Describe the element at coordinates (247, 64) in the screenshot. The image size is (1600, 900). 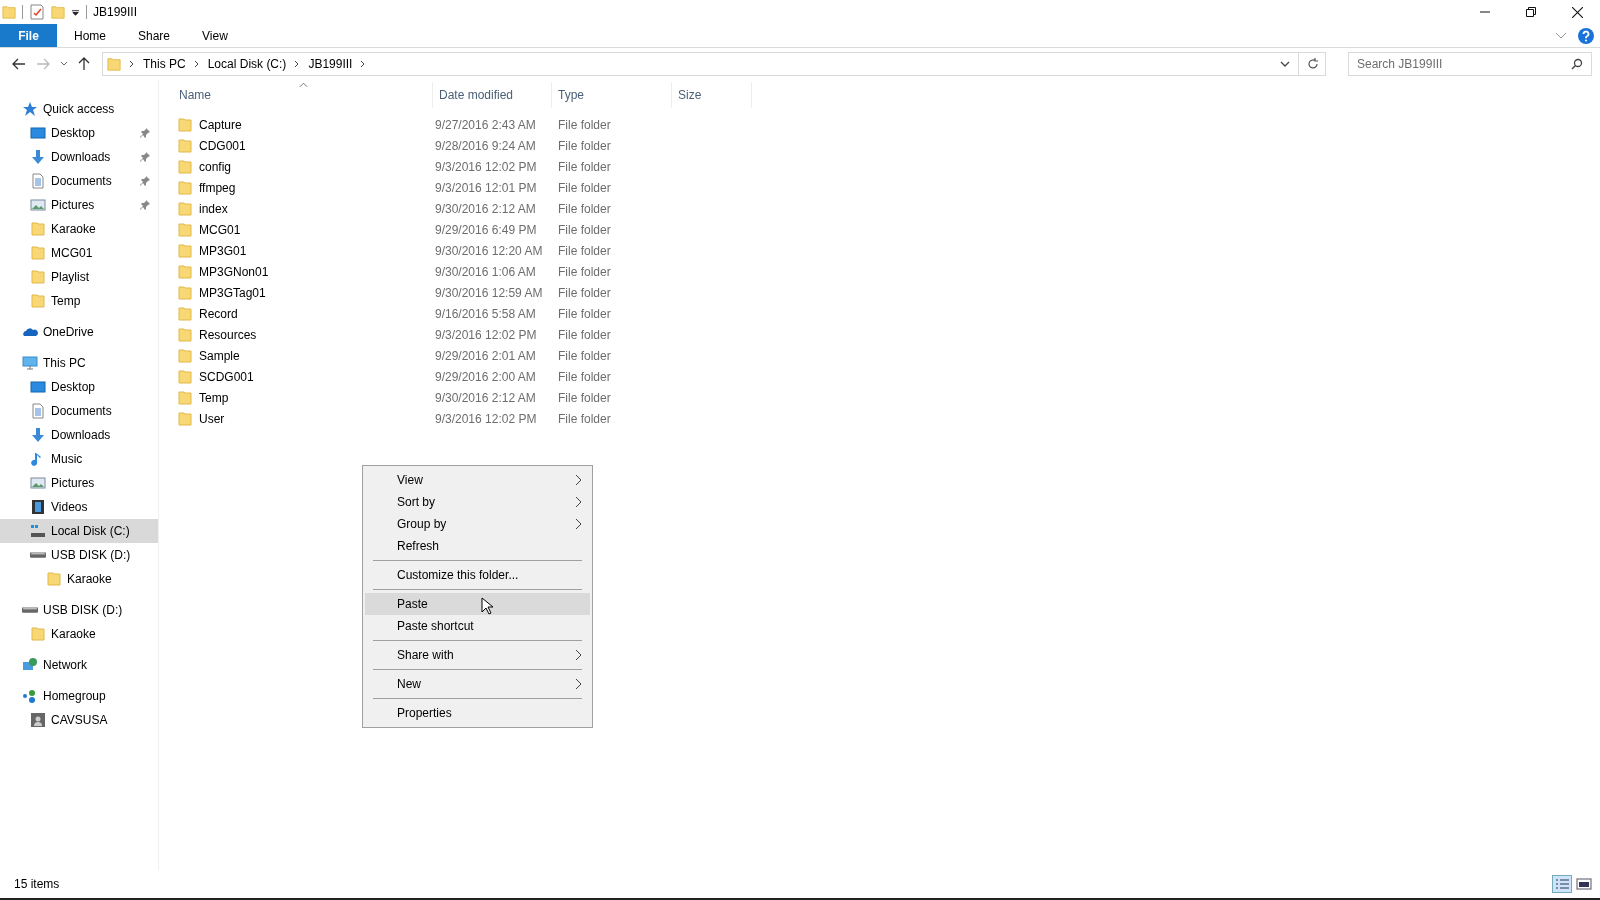
I see `breadcrumb: Local Disk (C:)` at that location.